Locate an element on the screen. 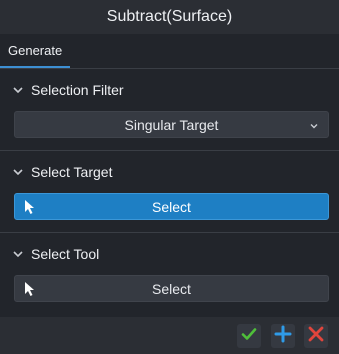  dialog-footer is located at coordinates (169, 335).